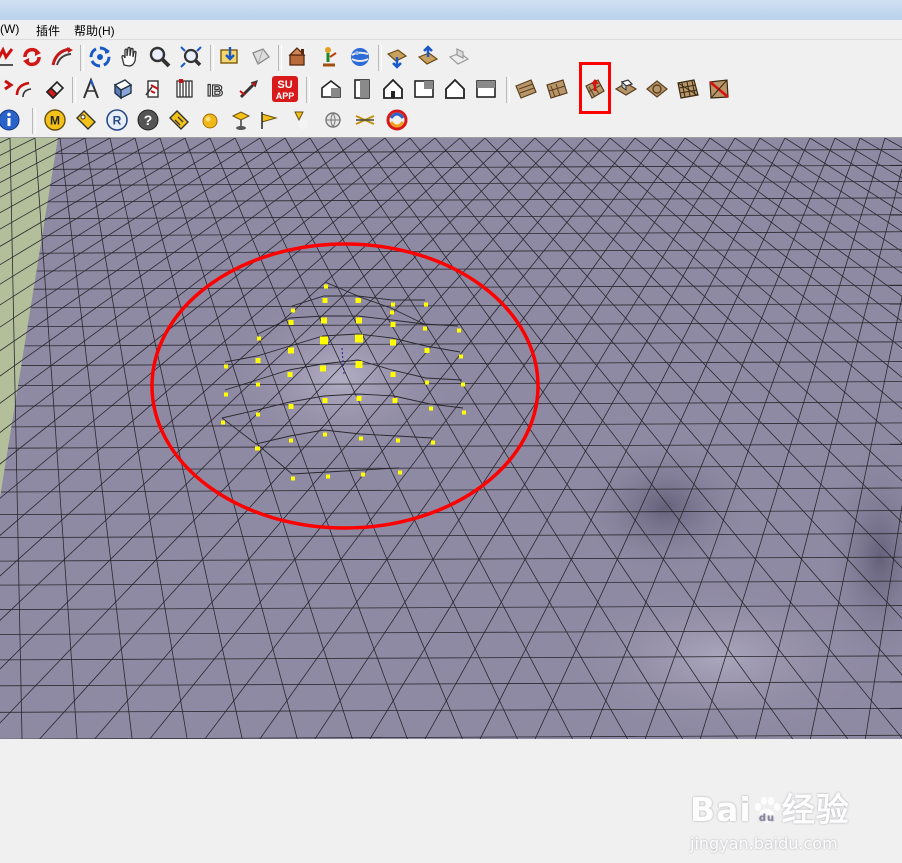  What do you see at coordinates (284, 85) in the screenshot?
I see `su-app-label-top: SU` at bounding box center [284, 85].